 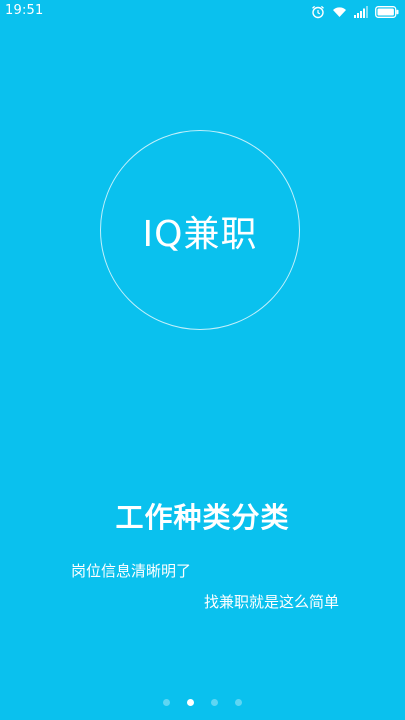 What do you see at coordinates (387, 12) in the screenshot?
I see `battery-icon` at bounding box center [387, 12].